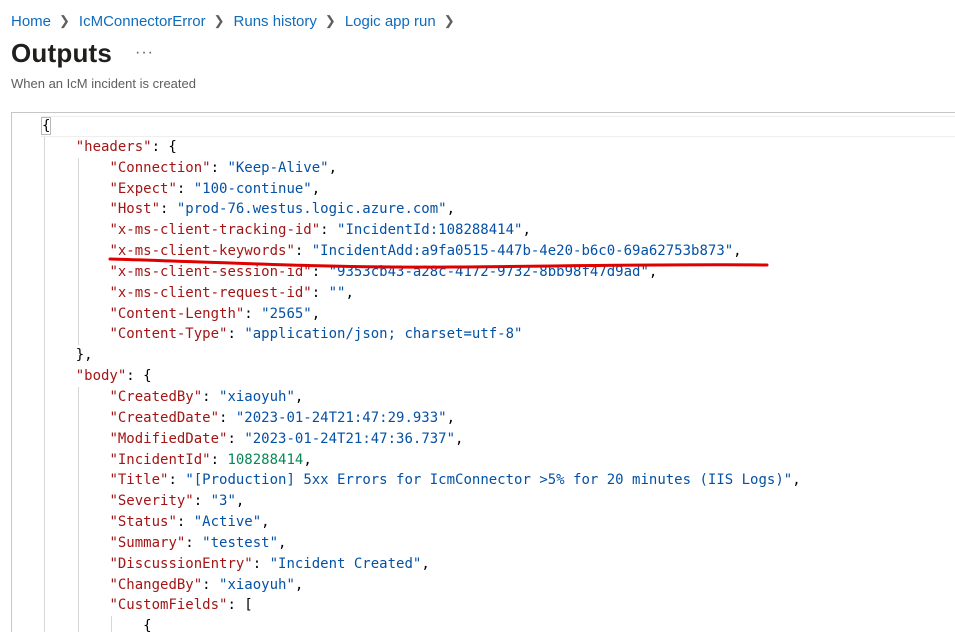 The image size is (955, 632). I want to click on json-punctuation: : {, so click(164, 146).